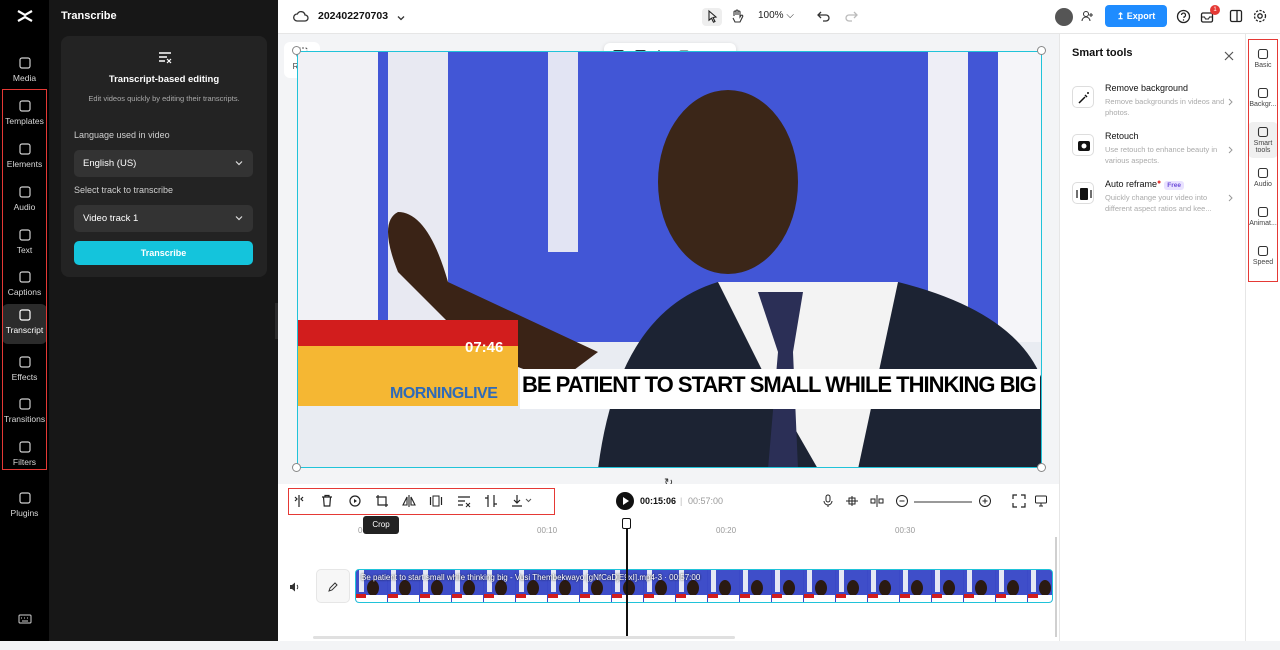 The width and height of the screenshot is (1280, 650). I want to click on plugins-icon, so click(25, 498).